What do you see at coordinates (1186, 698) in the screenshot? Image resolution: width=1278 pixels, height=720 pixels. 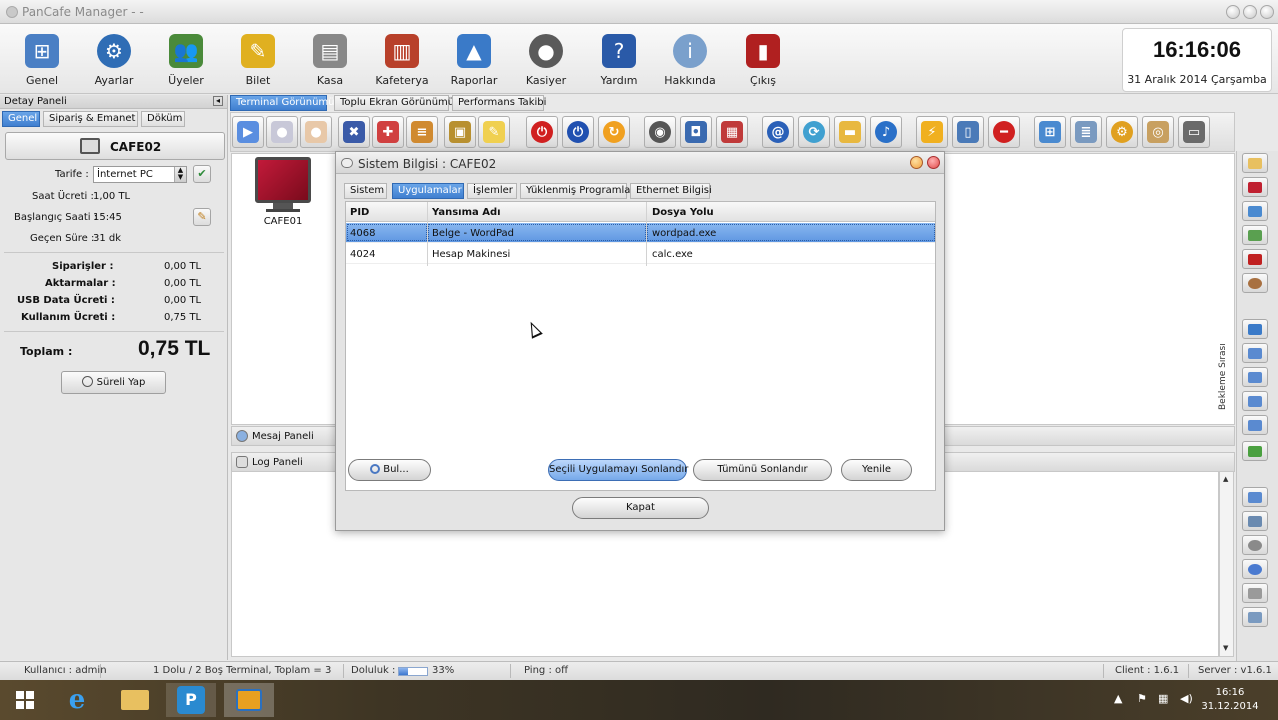 I see `speaker-icon: ◀)` at bounding box center [1186, 698].